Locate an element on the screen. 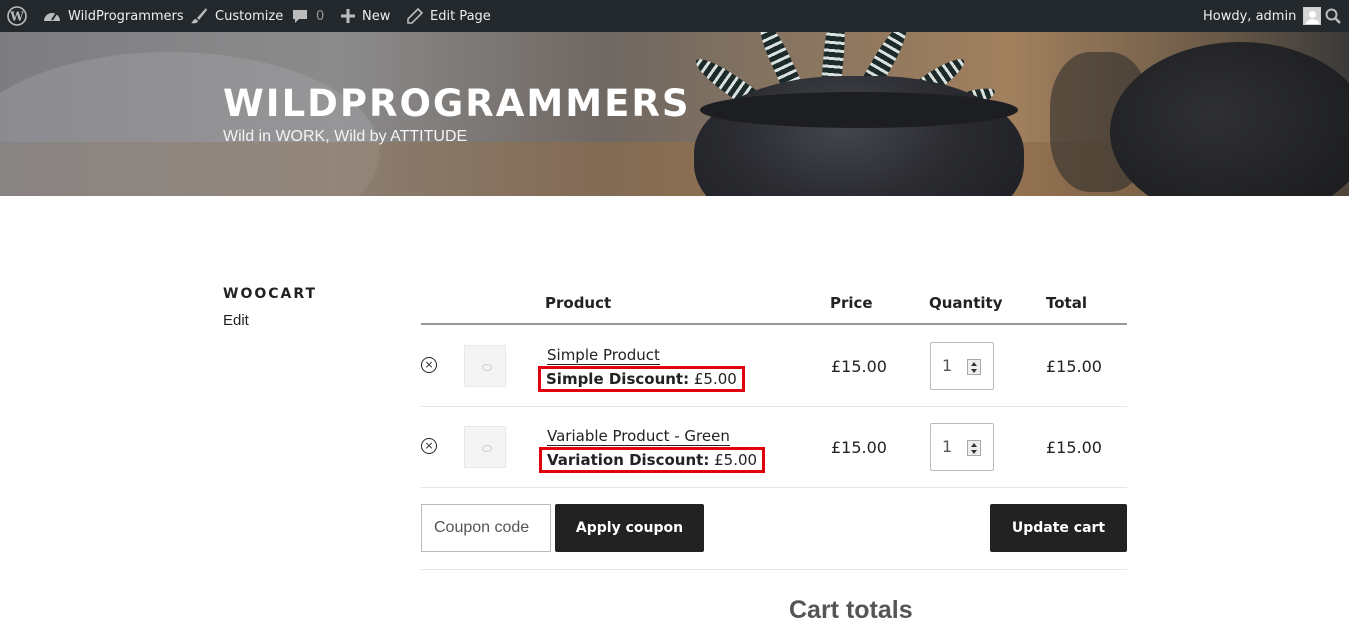 The width and height of the screenshot is (1349, 619). comments-link: 0 is located at coordinates (308, 16).